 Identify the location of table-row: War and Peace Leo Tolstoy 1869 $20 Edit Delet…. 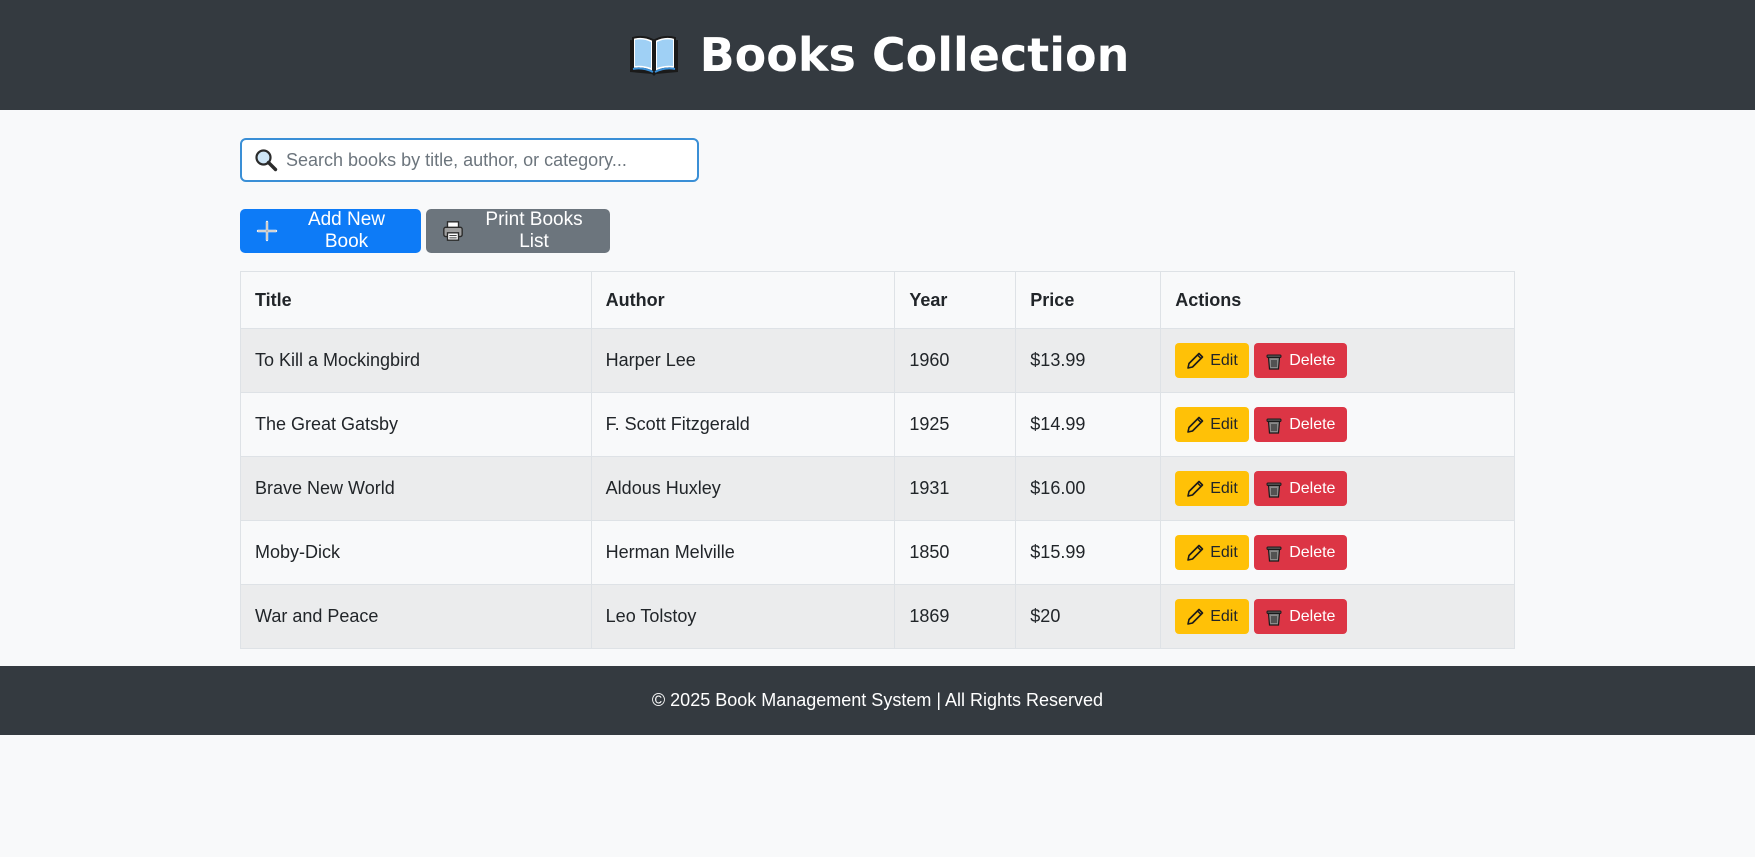
(877, 616).